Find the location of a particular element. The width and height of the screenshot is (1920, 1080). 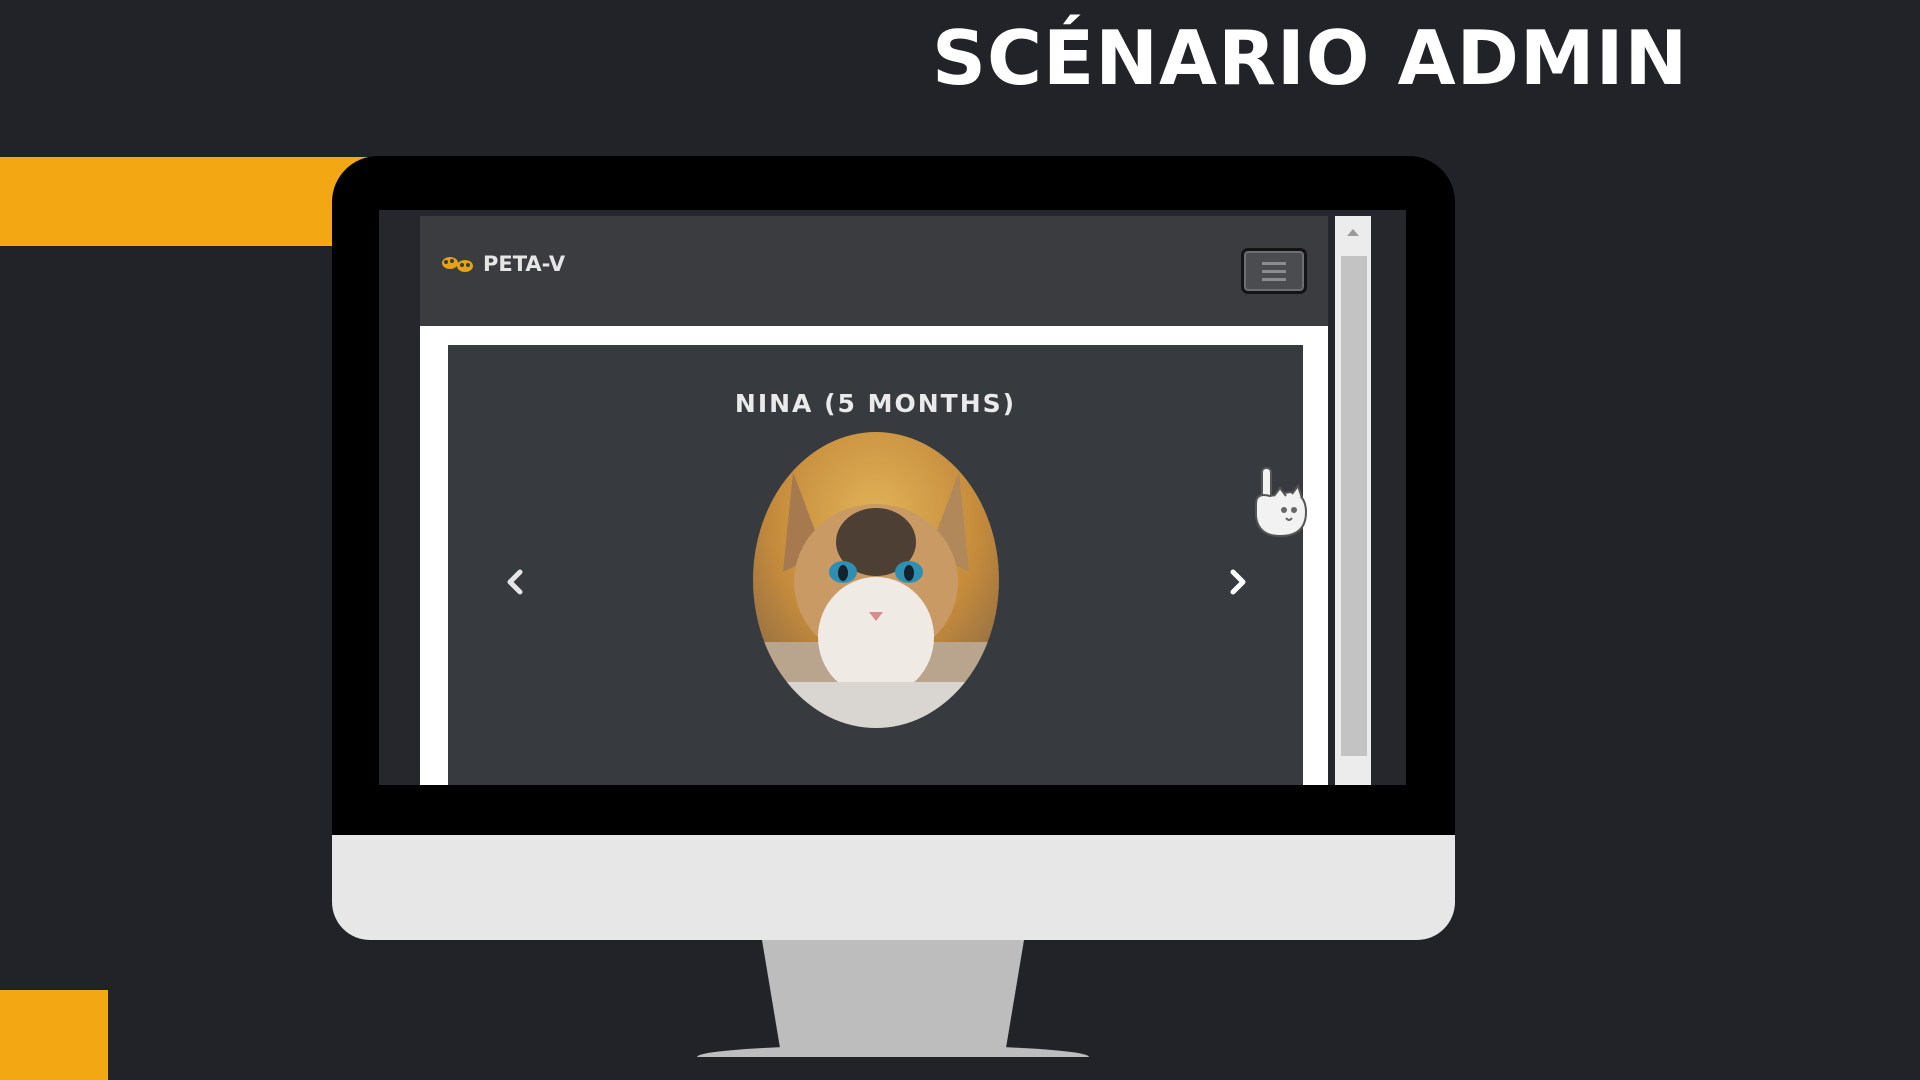

brand-name: PETA-V is located at coordinates (524, 264).